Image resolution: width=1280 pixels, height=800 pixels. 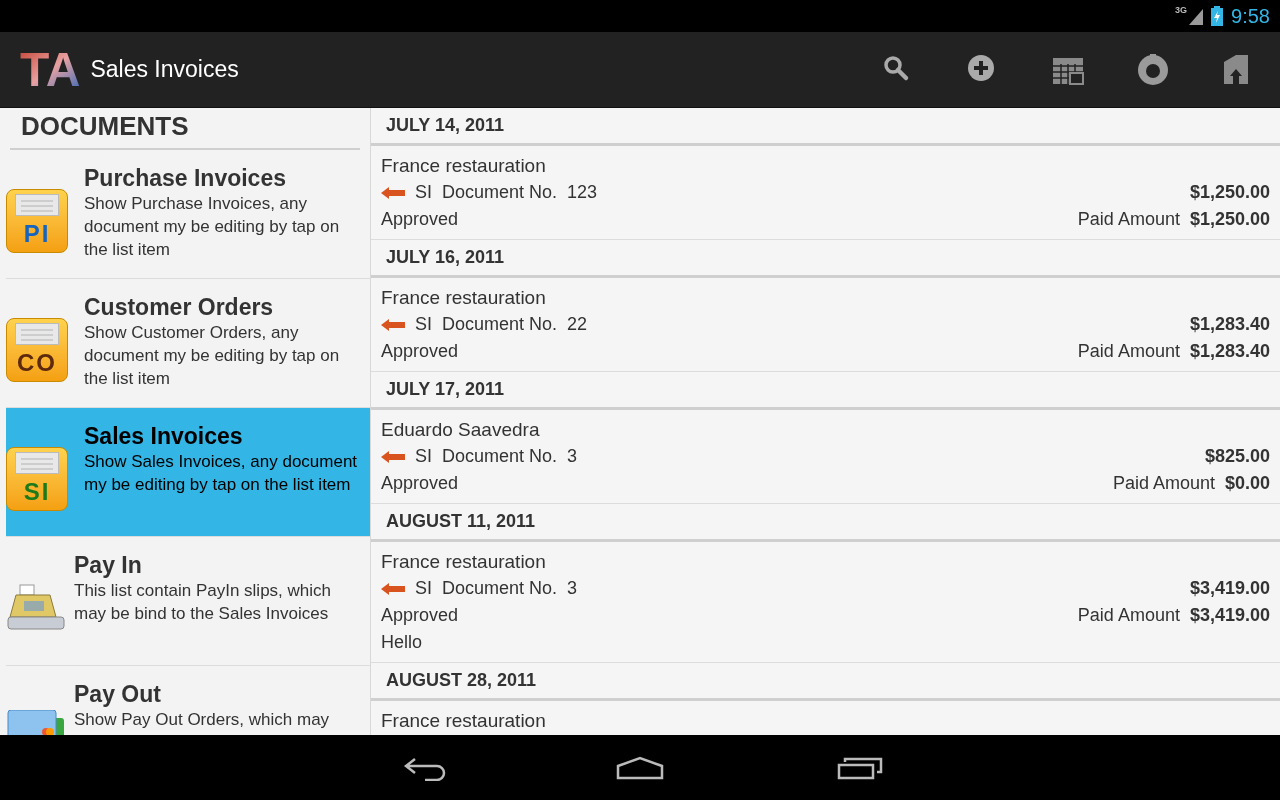 What do you see at coordinates (212, 356) in the screenshot?
I see `item-description: Show Customer Orders, any document my be editing by tap on the list item` at bounding box center [212, 356].